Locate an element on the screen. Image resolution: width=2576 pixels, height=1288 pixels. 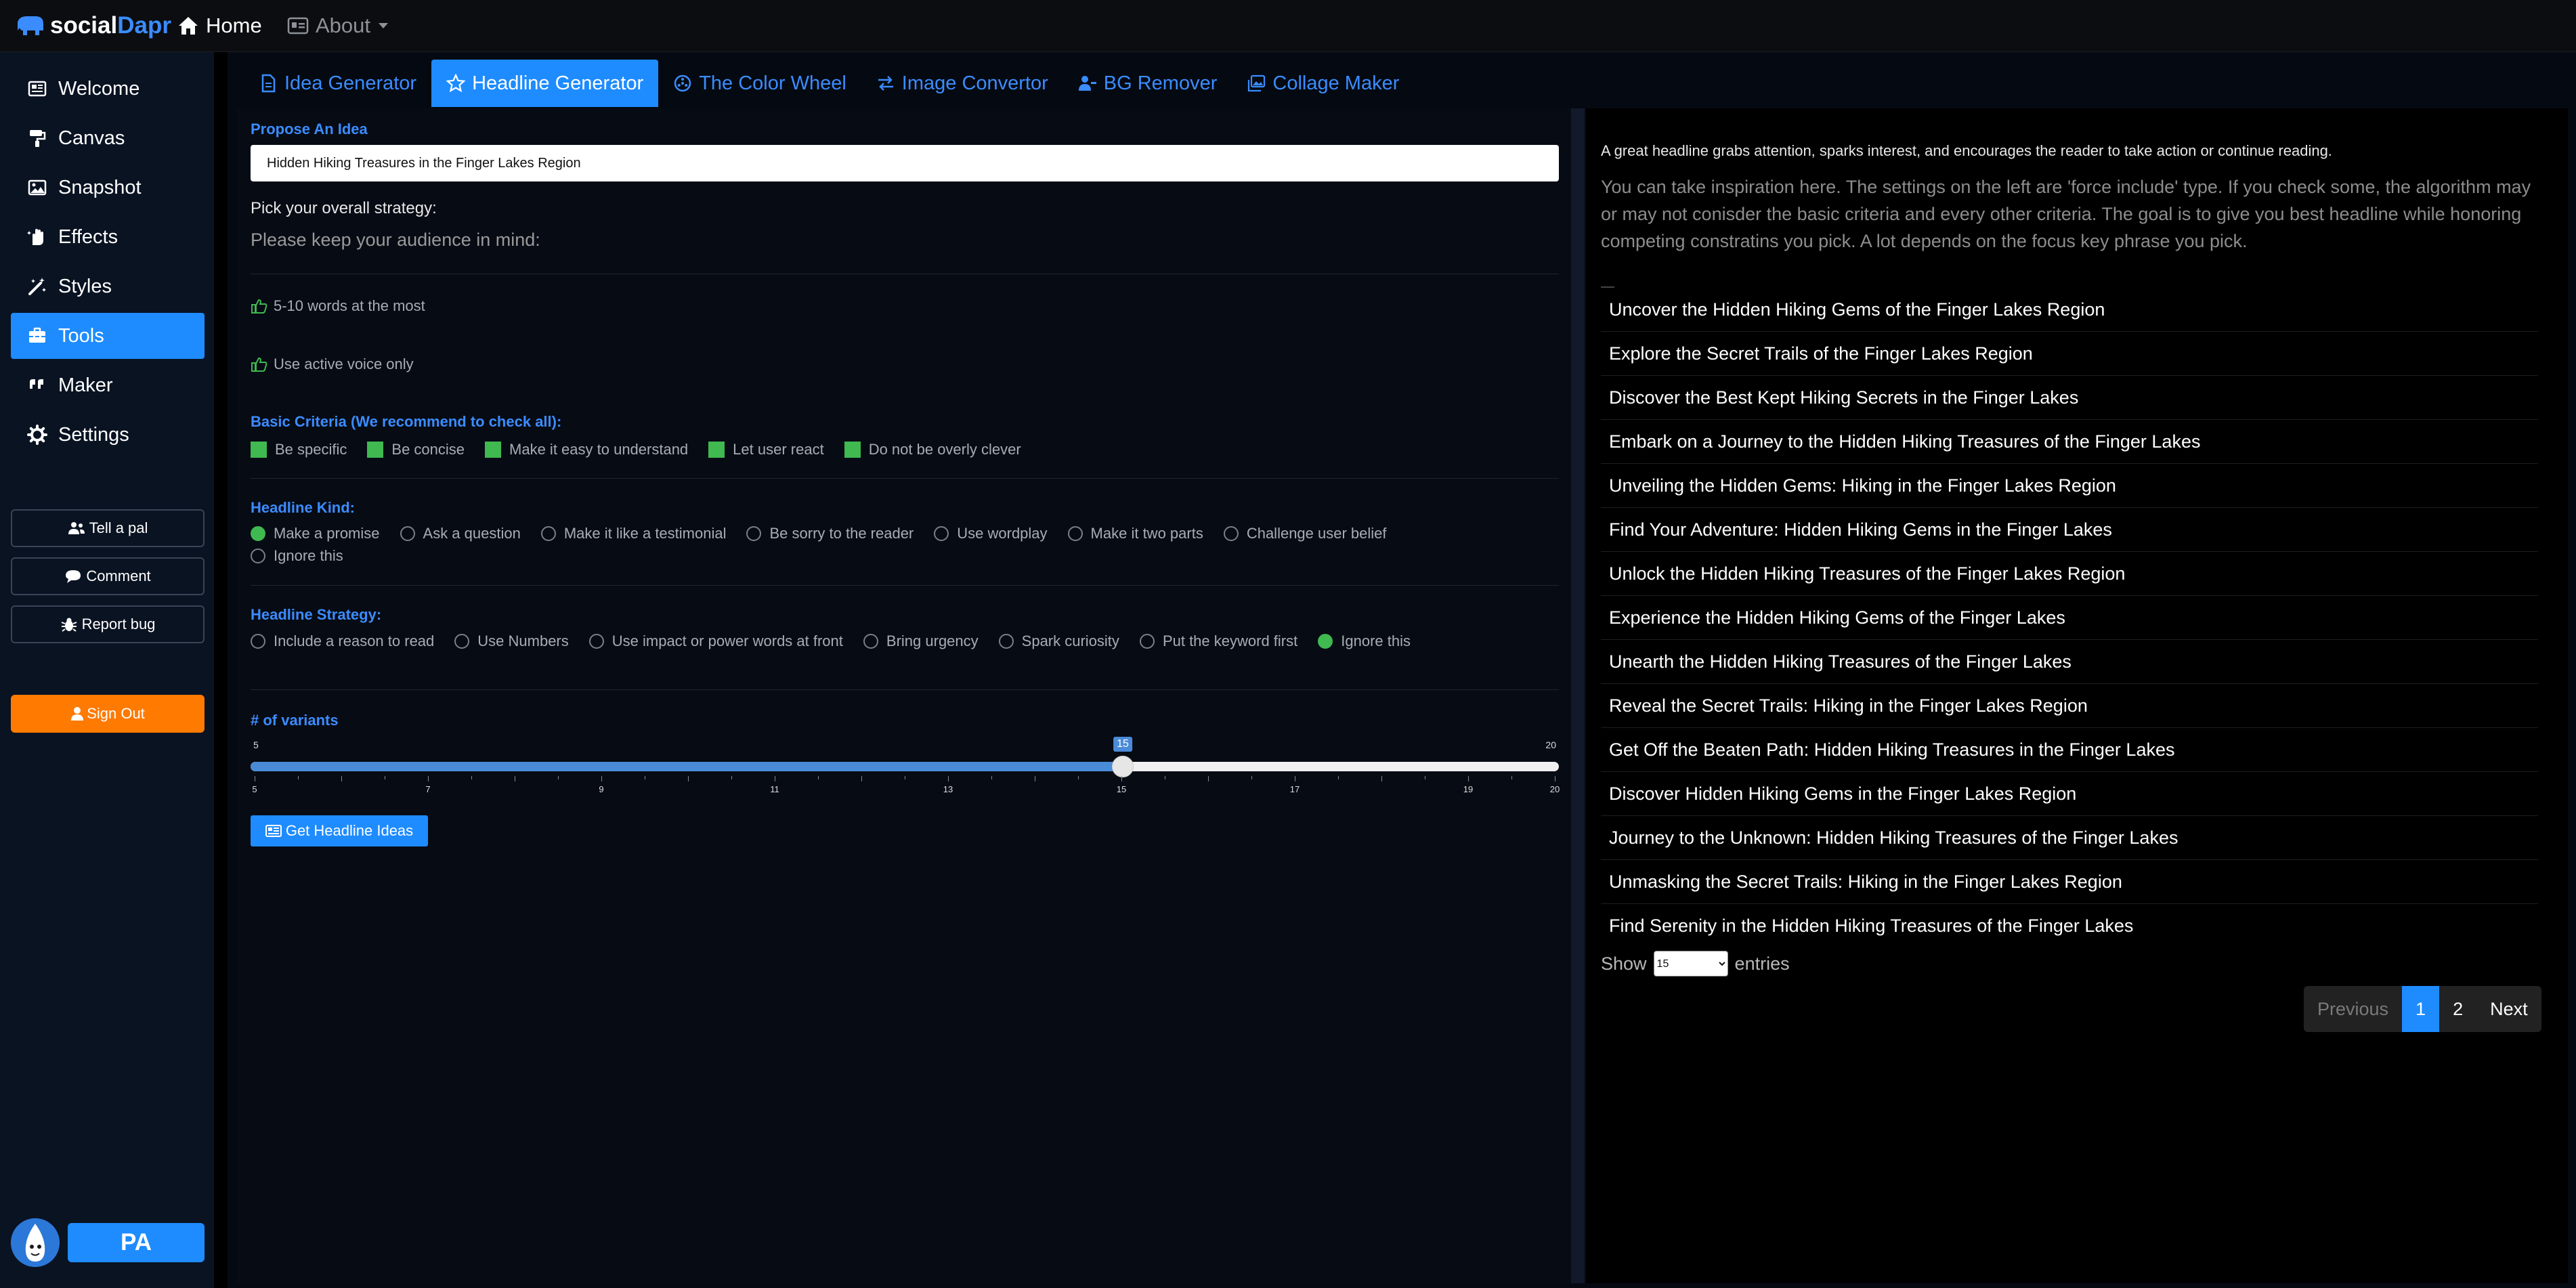
user-profile-button: PA is located at coordinates (136, 1242).